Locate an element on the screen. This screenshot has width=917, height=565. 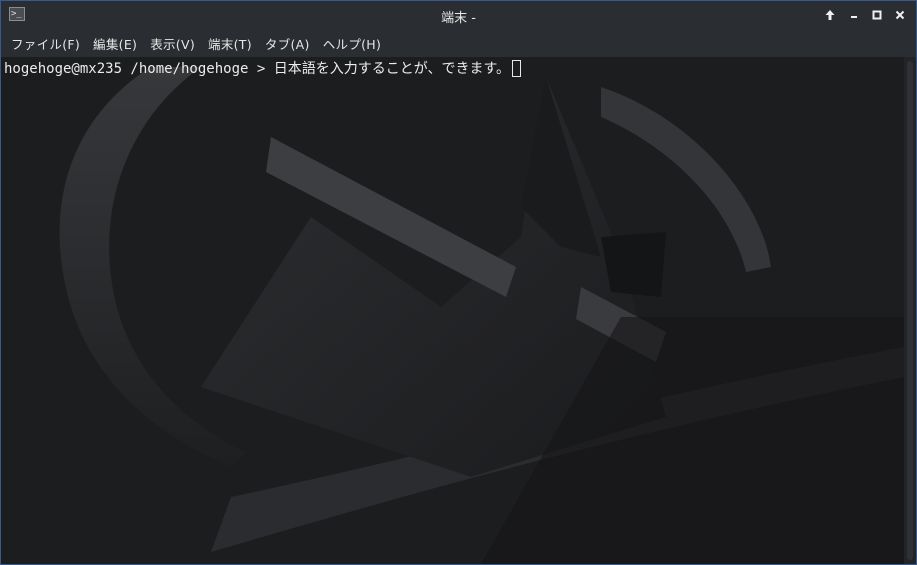
title-bar: >_ 端末 - is located at coordinates (458, 15).